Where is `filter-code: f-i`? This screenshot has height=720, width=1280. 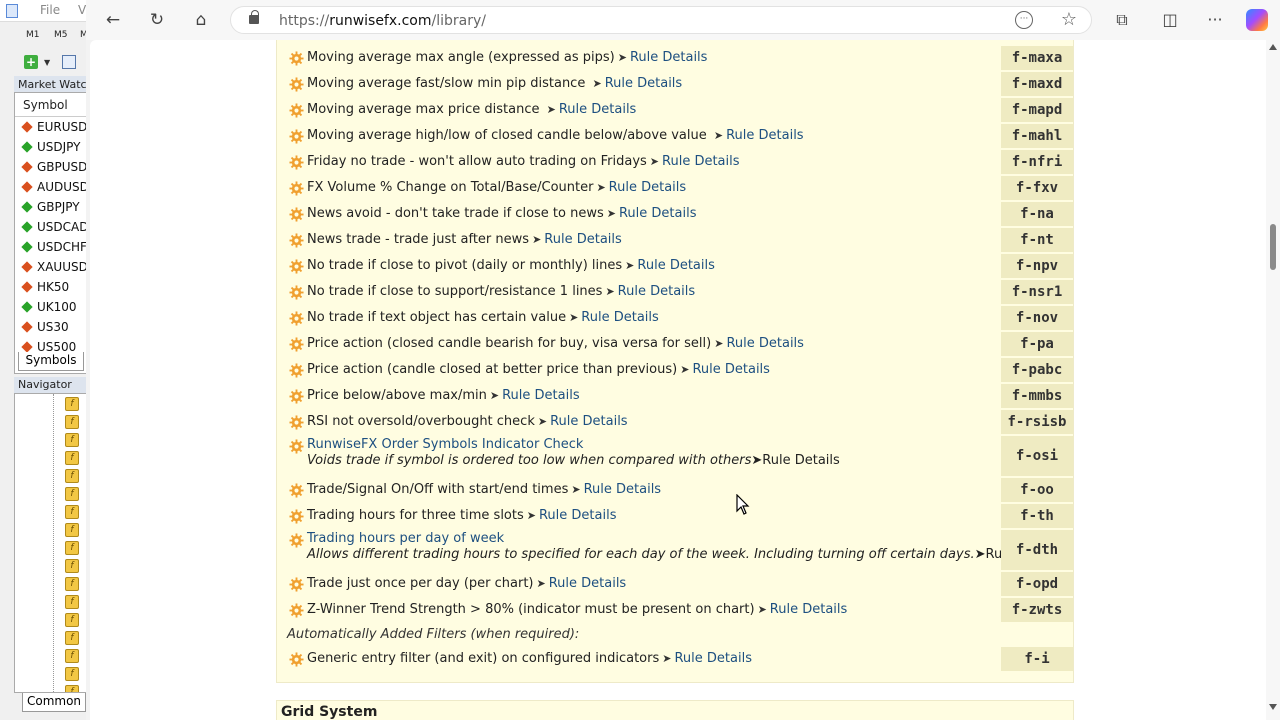 filter-code: f-i is located at coordinates (1037, 659).